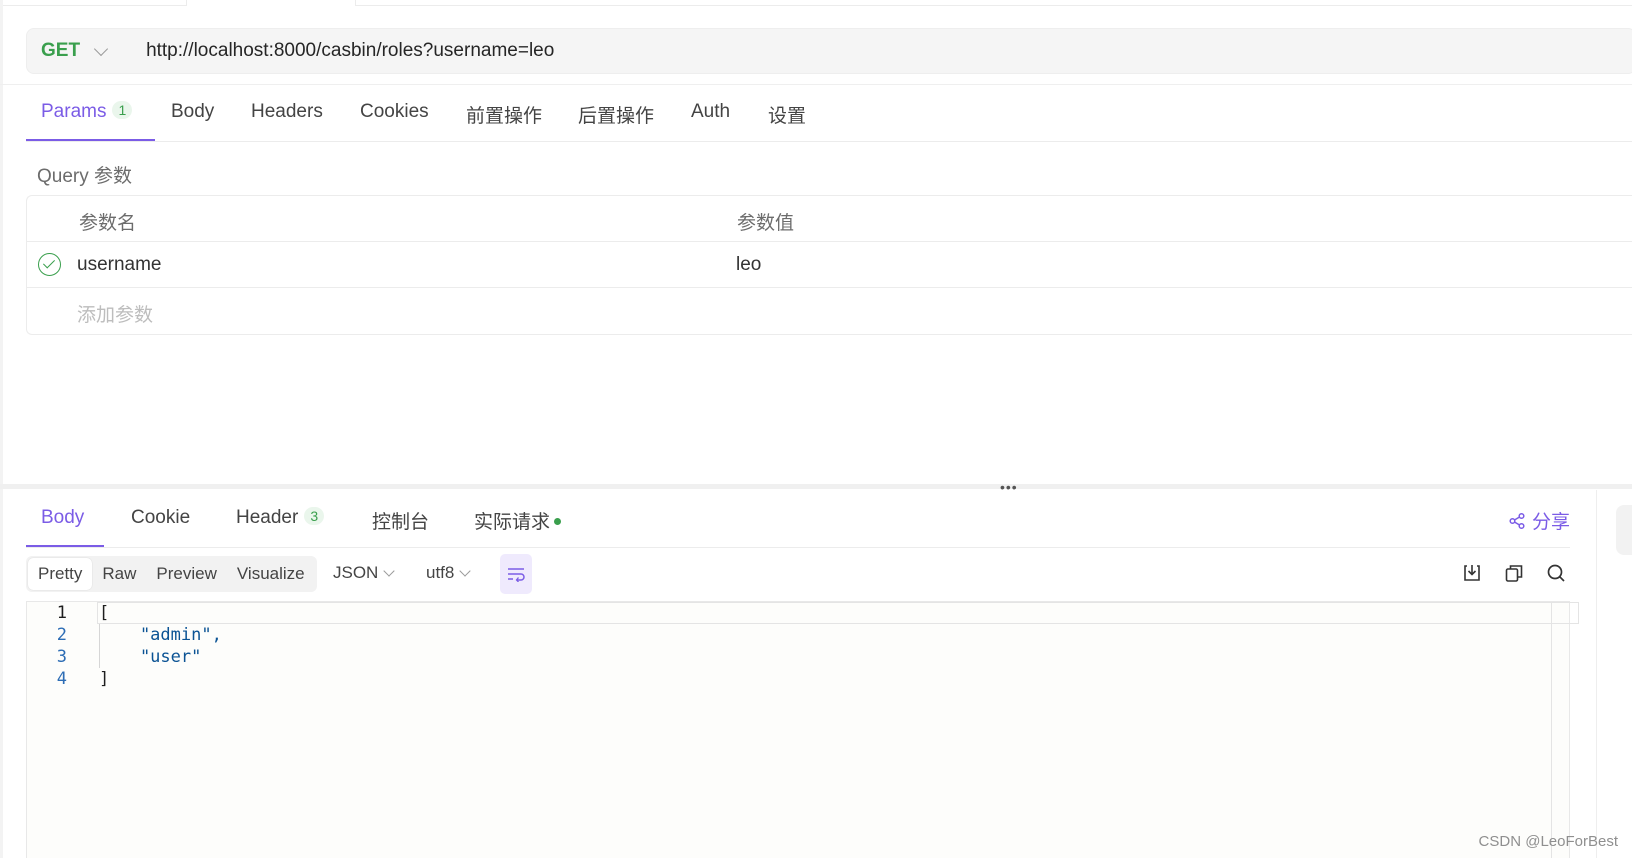 The image size is (1632, 858). What do you see at coordinates (104, 613) in the screenshot?
I see `code-text: [` at bounding box center [104, 613].